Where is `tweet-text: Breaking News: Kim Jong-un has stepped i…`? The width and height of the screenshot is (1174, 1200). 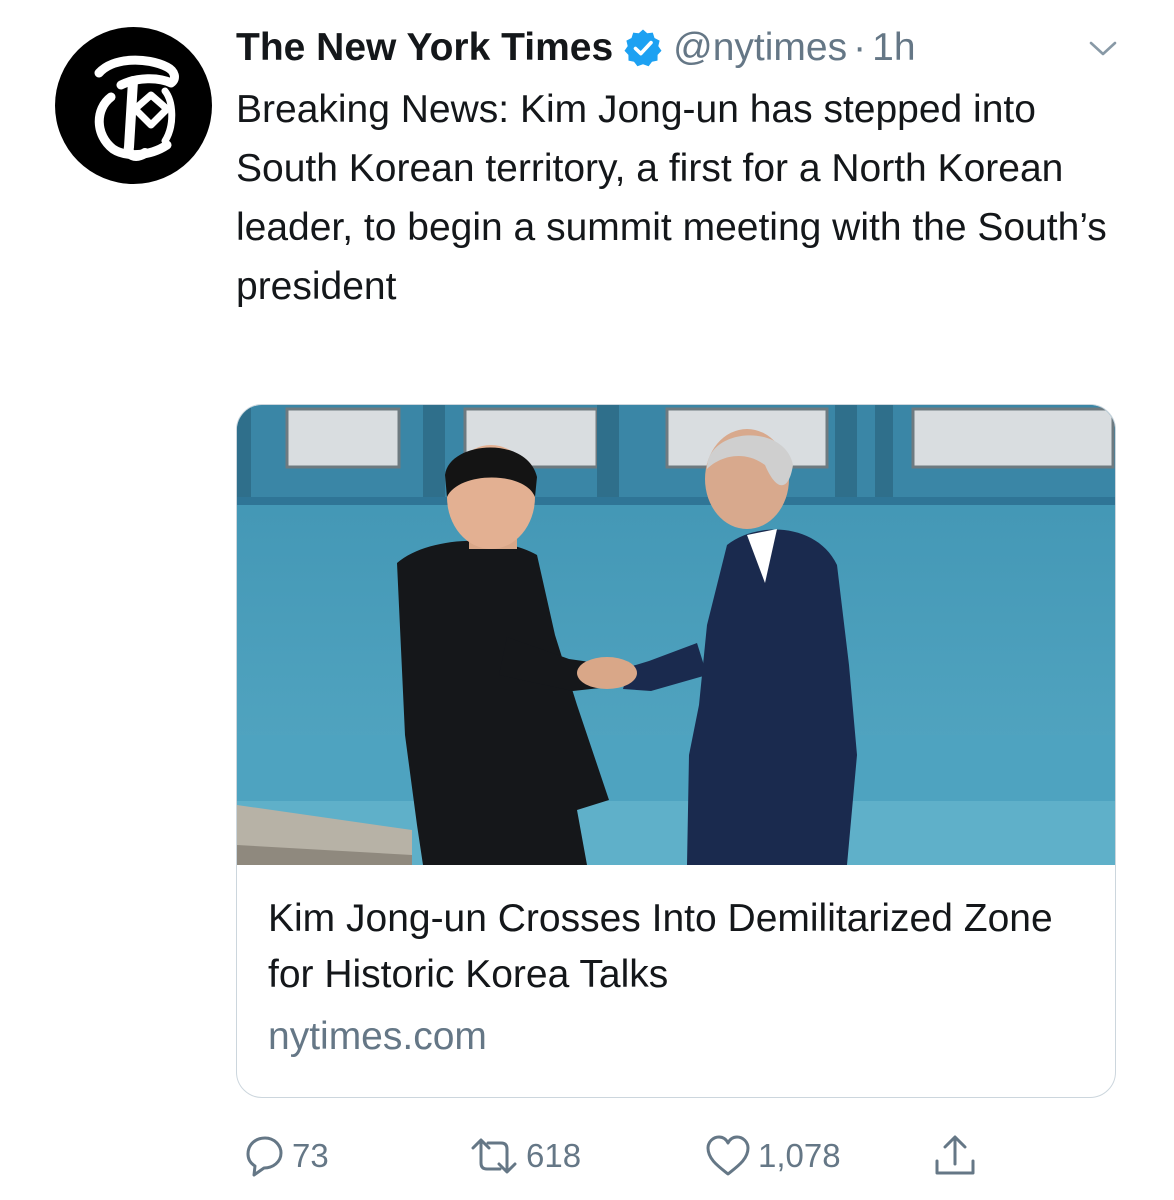 tweet-text: Breaking News: Kim Jong-un has stepped i… is located at coordinates (671, 198).